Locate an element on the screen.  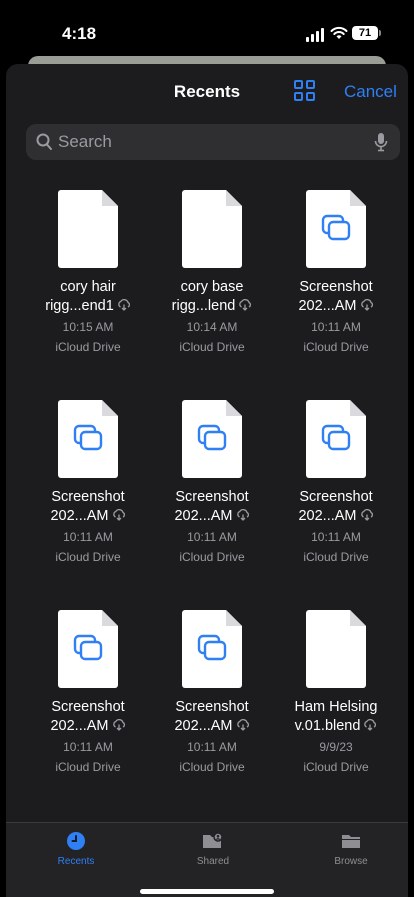
tab-browse: Browse is located at coordinates (351, 849).